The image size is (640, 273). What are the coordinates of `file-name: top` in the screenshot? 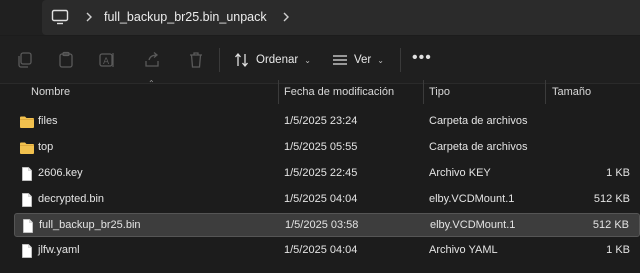 It's located at (46, 147).